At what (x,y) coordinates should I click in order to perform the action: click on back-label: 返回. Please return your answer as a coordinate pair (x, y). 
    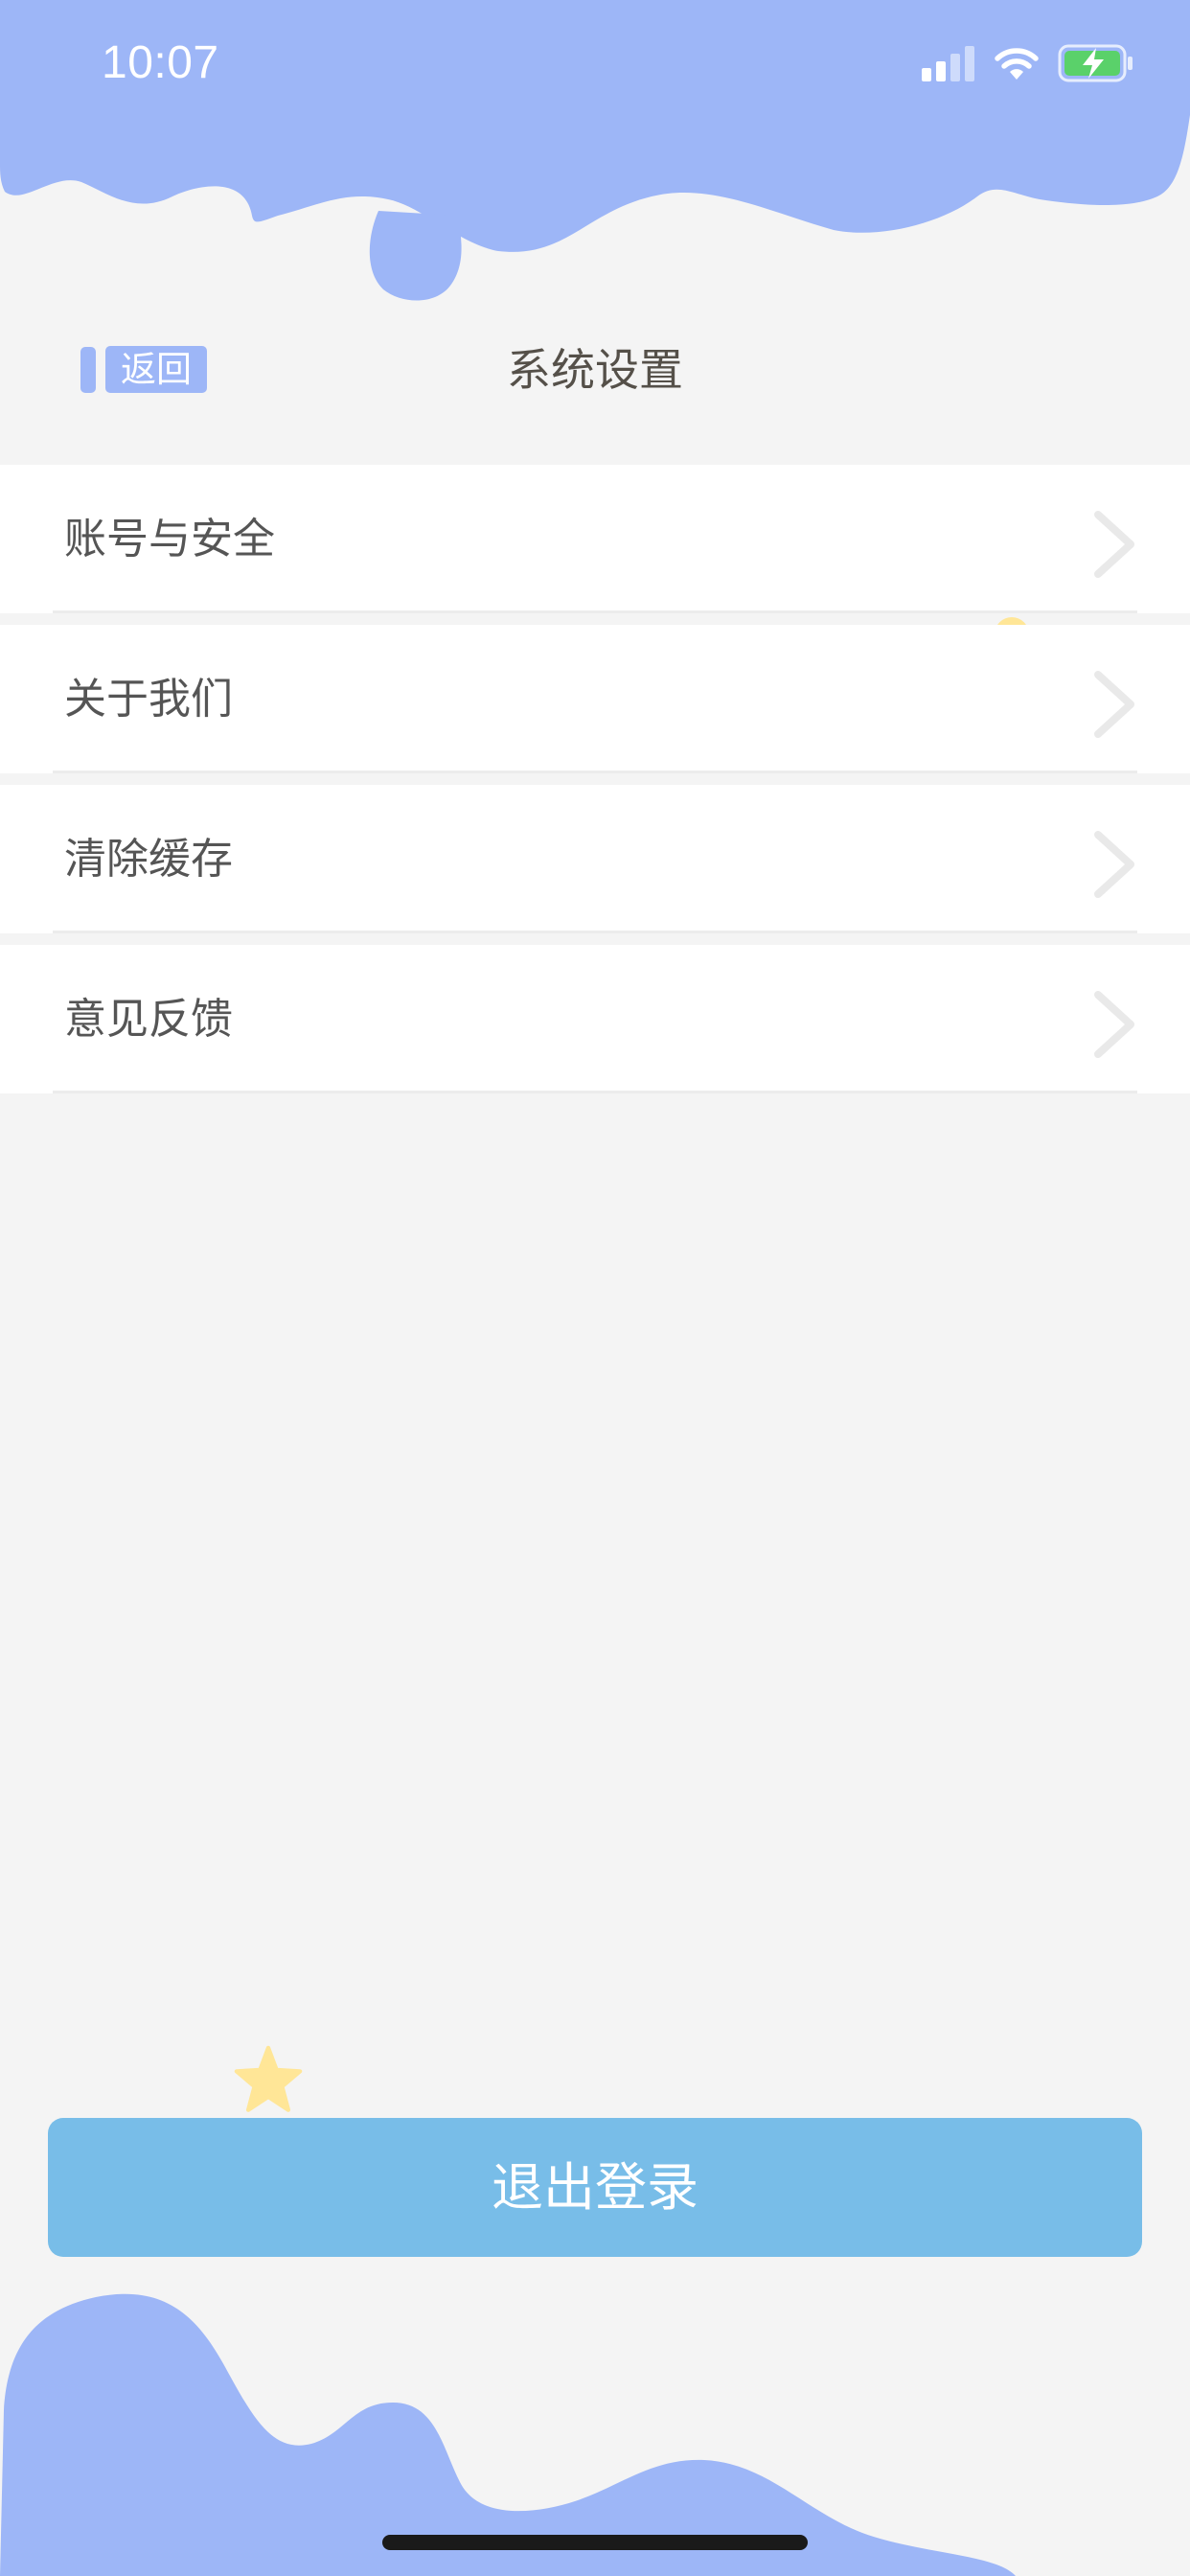
    Looking at the image, I should click on (156, 369).